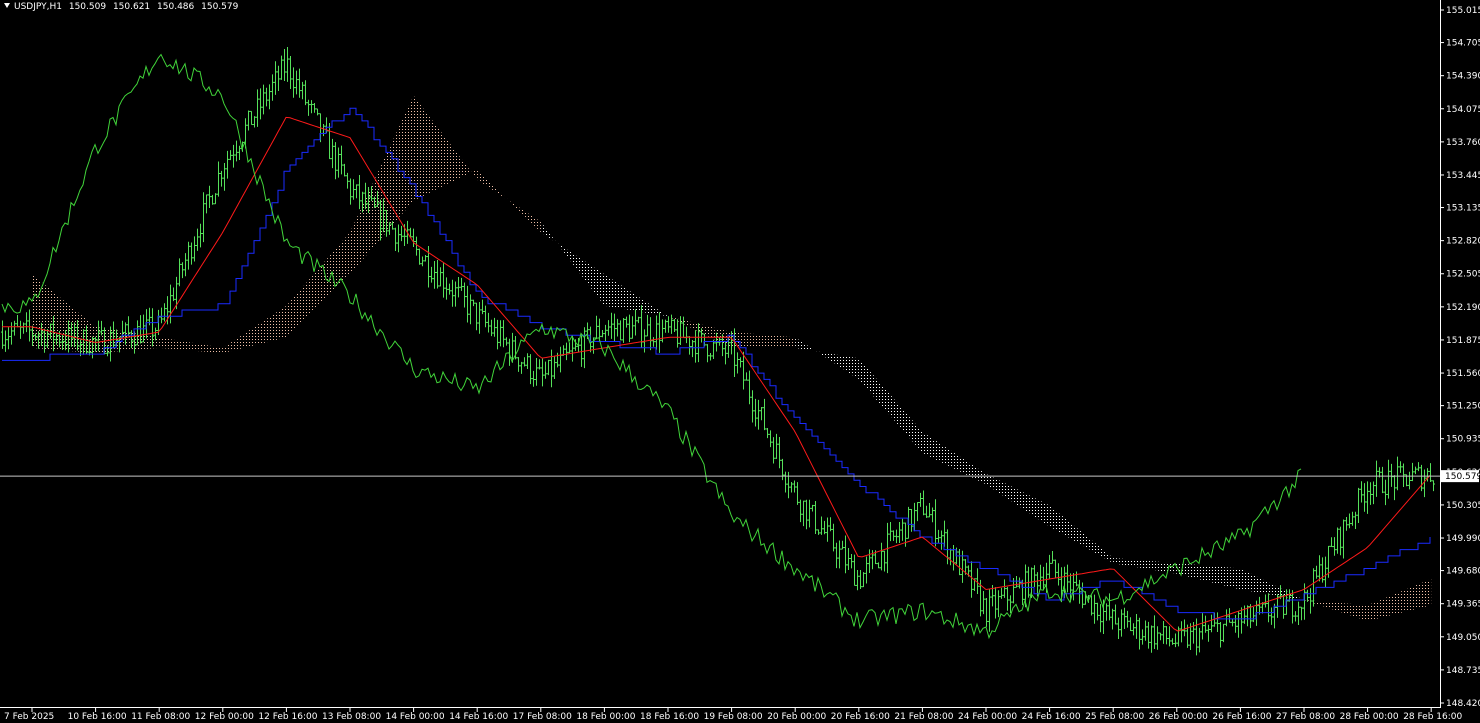 The height and width of the screenshot is (723, 1480). I want to click on y-tick-label: 155.015, so click(1463, 11).